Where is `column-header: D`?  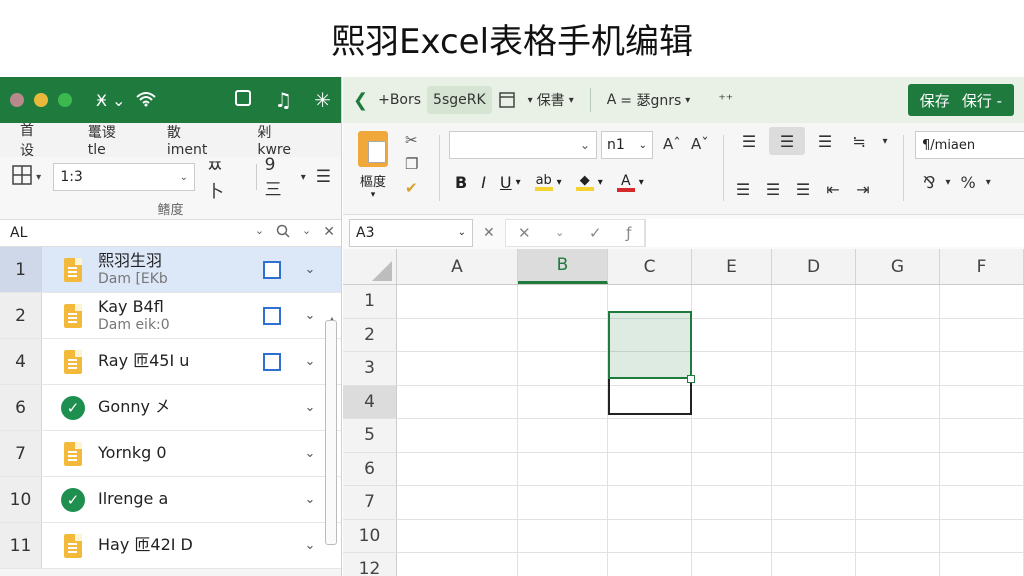
column-header: D is located at coordinates (814, 266).